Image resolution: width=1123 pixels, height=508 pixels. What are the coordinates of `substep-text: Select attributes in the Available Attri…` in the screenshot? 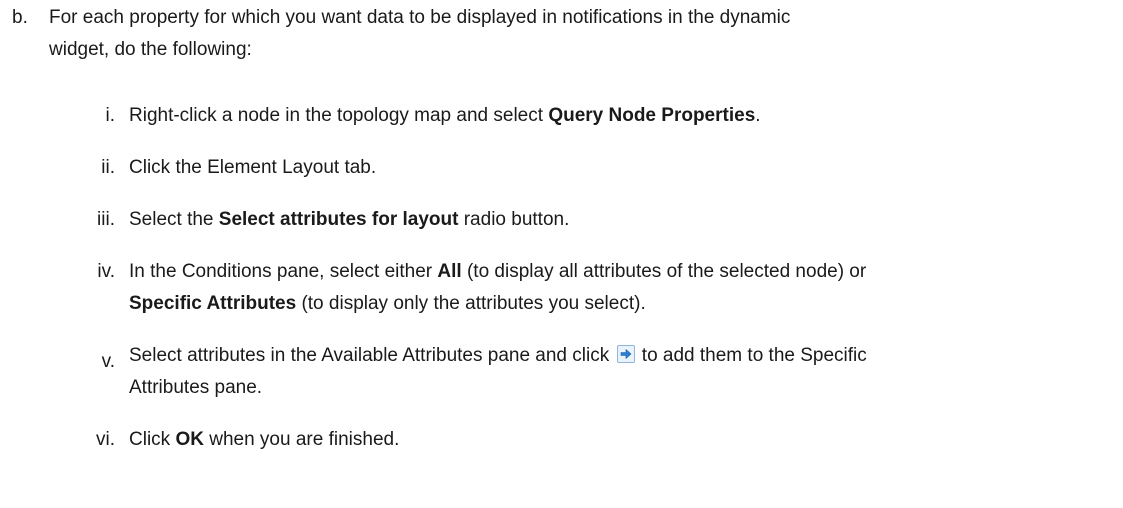 It's located at (619, 372).